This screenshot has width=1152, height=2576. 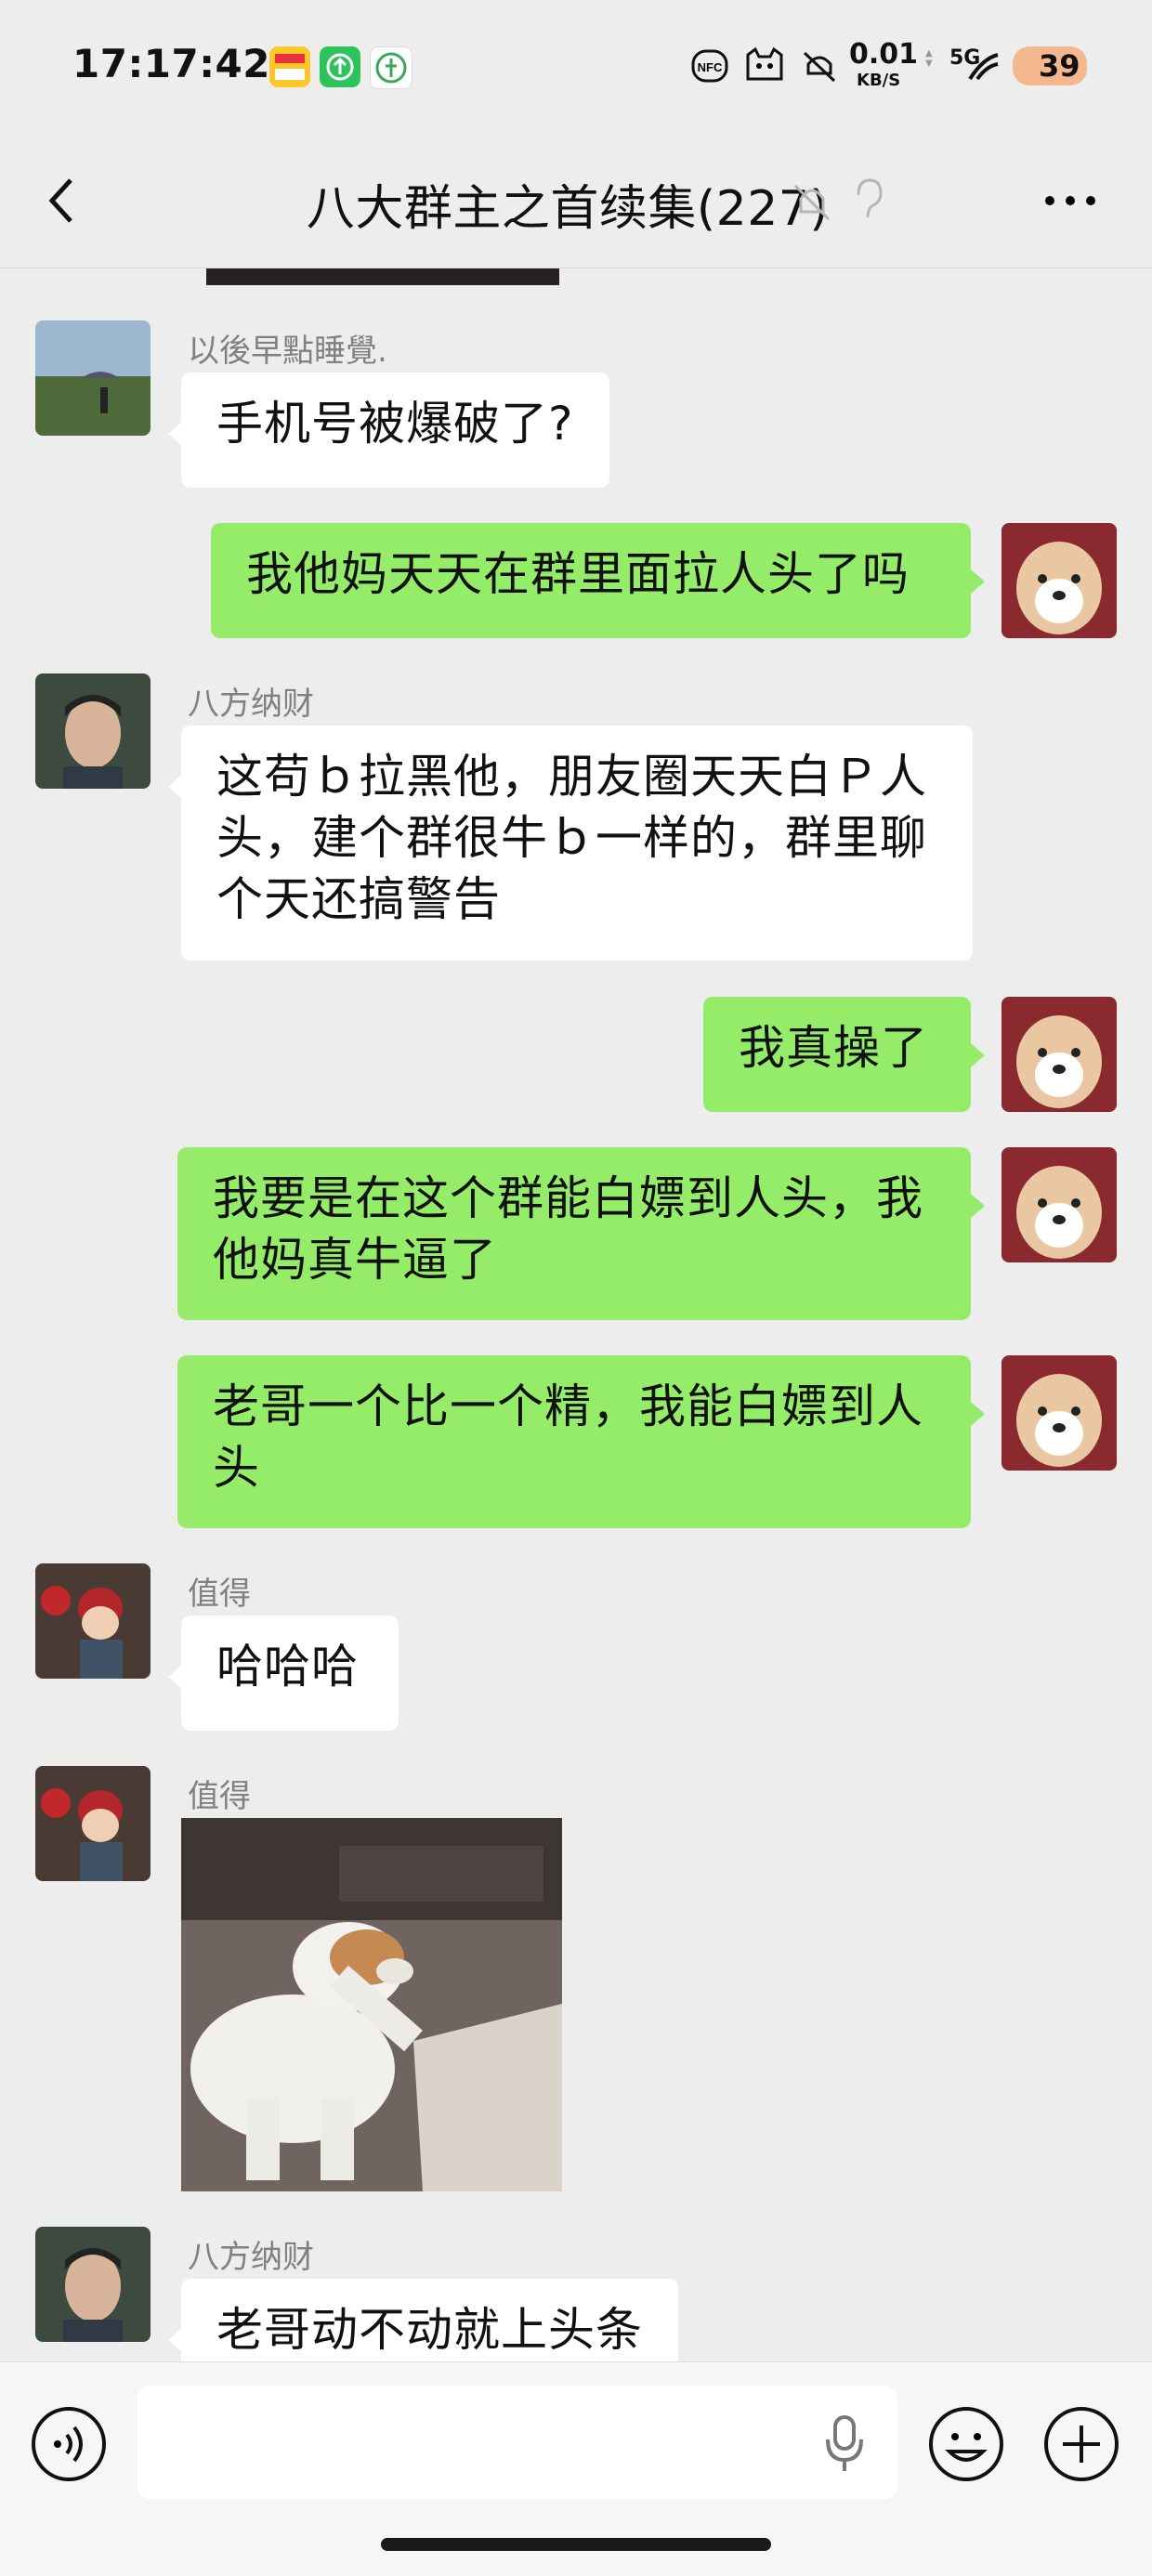 I want to click on sender-name: 以後早點睡覺., so click(x=287, y=351).